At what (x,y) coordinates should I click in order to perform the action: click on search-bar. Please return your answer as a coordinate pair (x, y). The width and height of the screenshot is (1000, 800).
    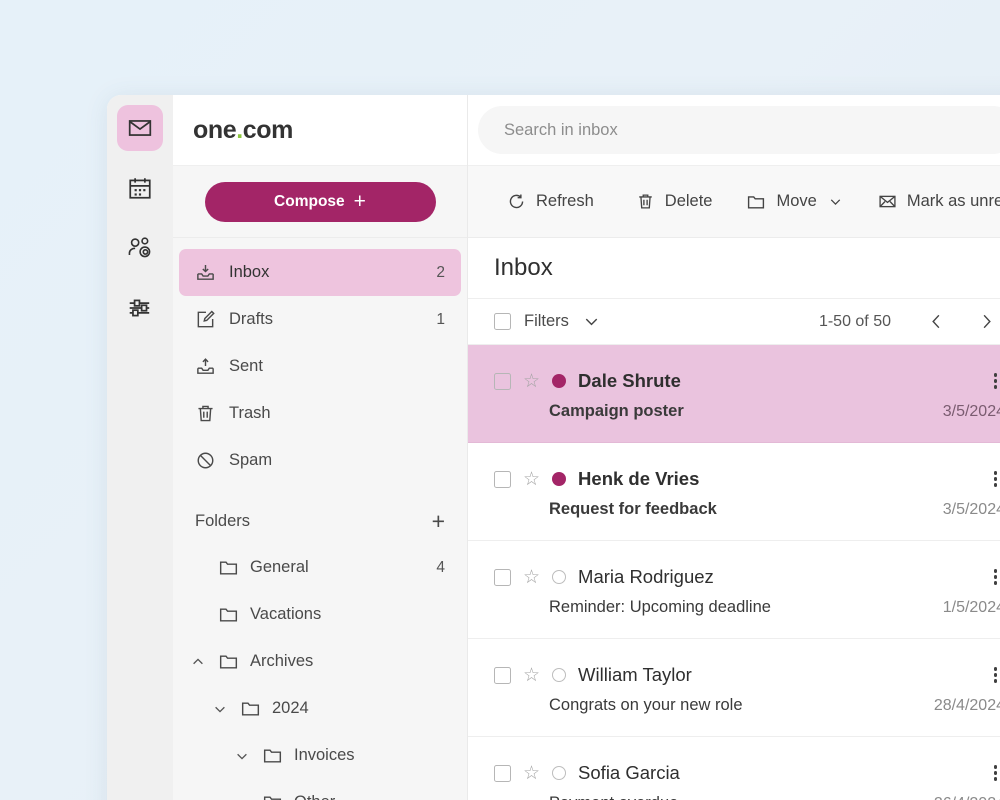
    Looking at the image, I should click on (734, 130).